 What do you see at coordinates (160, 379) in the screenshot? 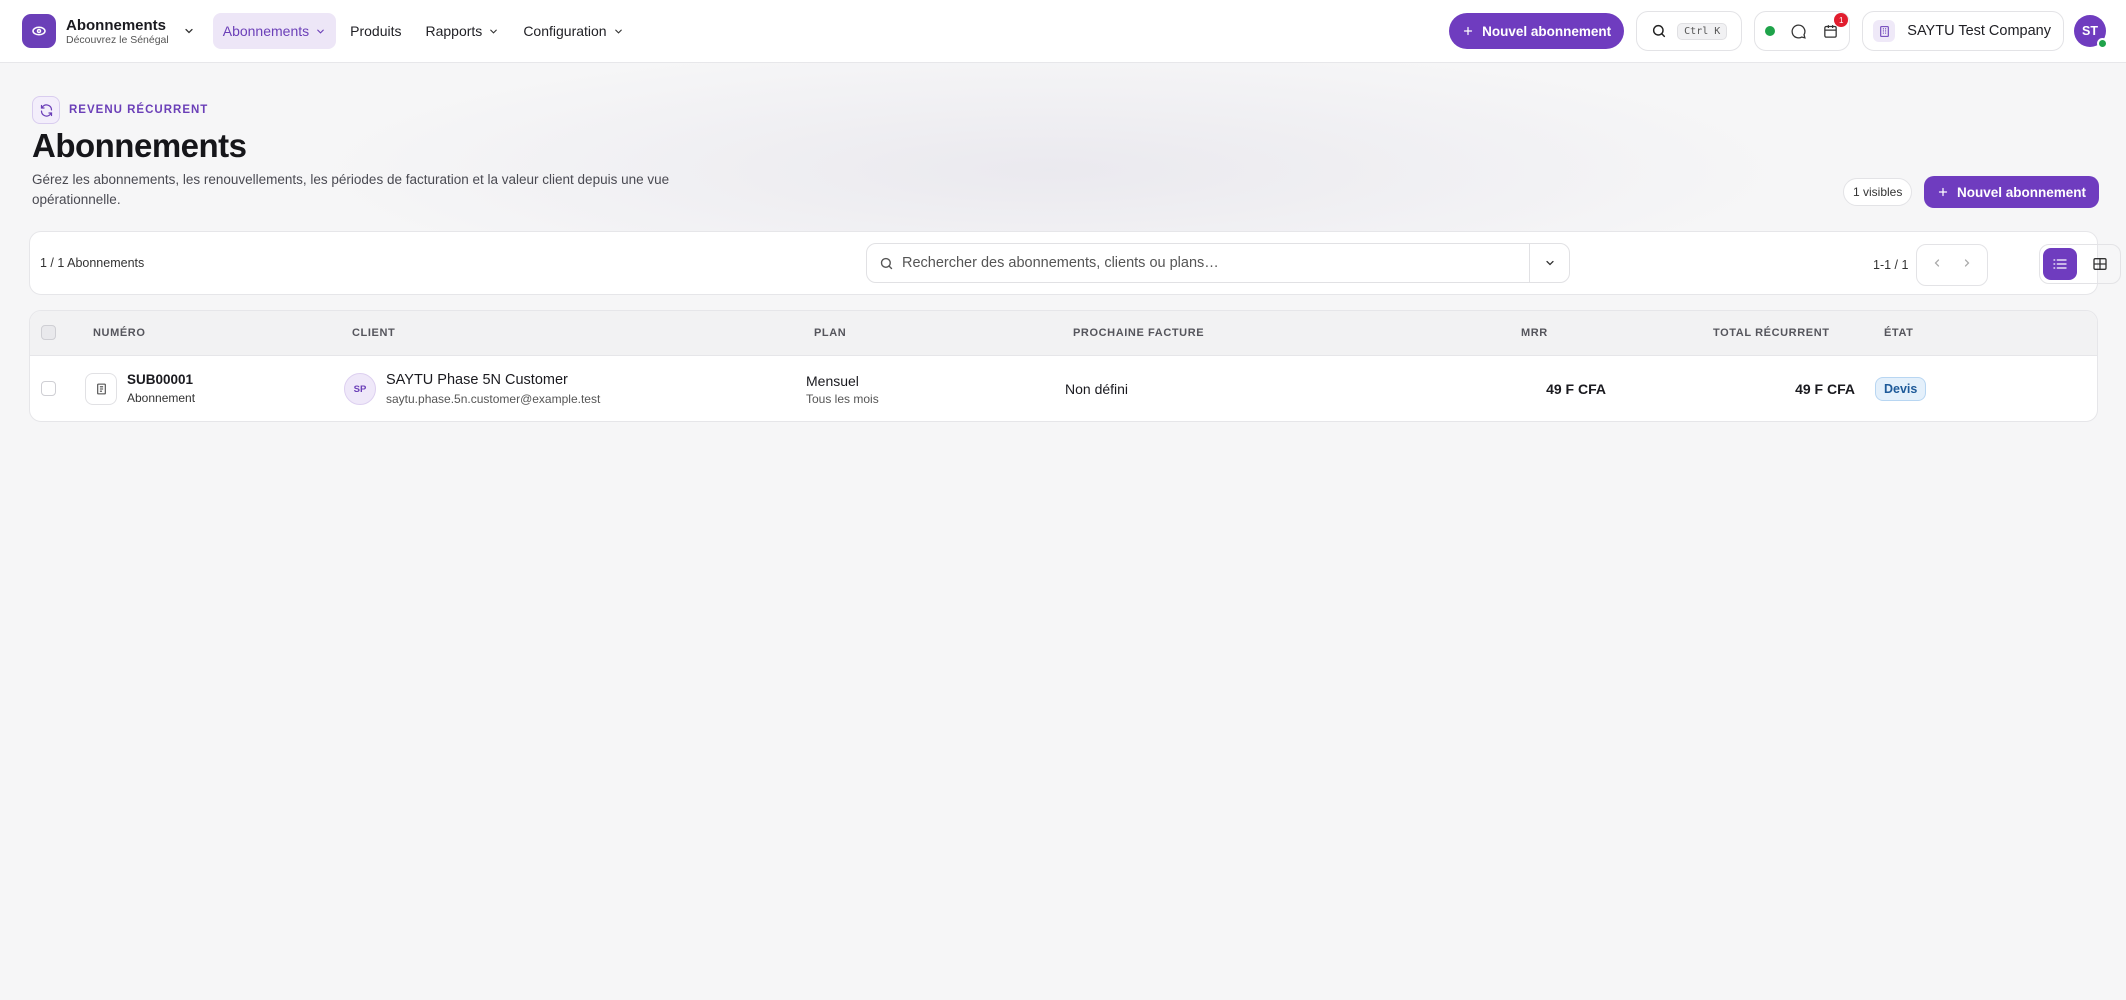
I see `subscription-number: SUB00001` at bounding box center [160, 379].